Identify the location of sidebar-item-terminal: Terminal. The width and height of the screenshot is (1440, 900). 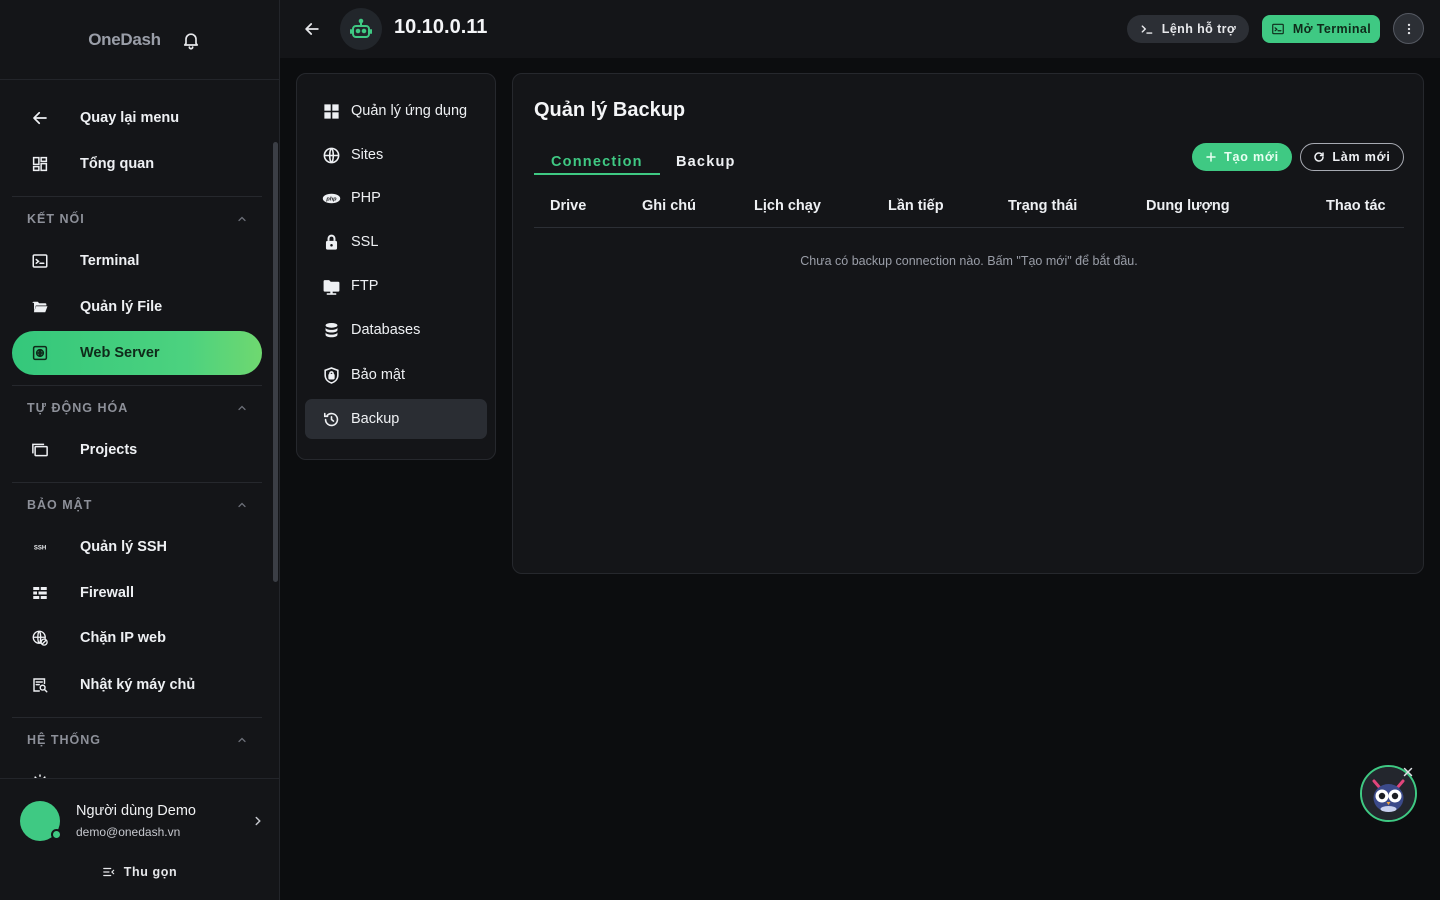
(137, 261).